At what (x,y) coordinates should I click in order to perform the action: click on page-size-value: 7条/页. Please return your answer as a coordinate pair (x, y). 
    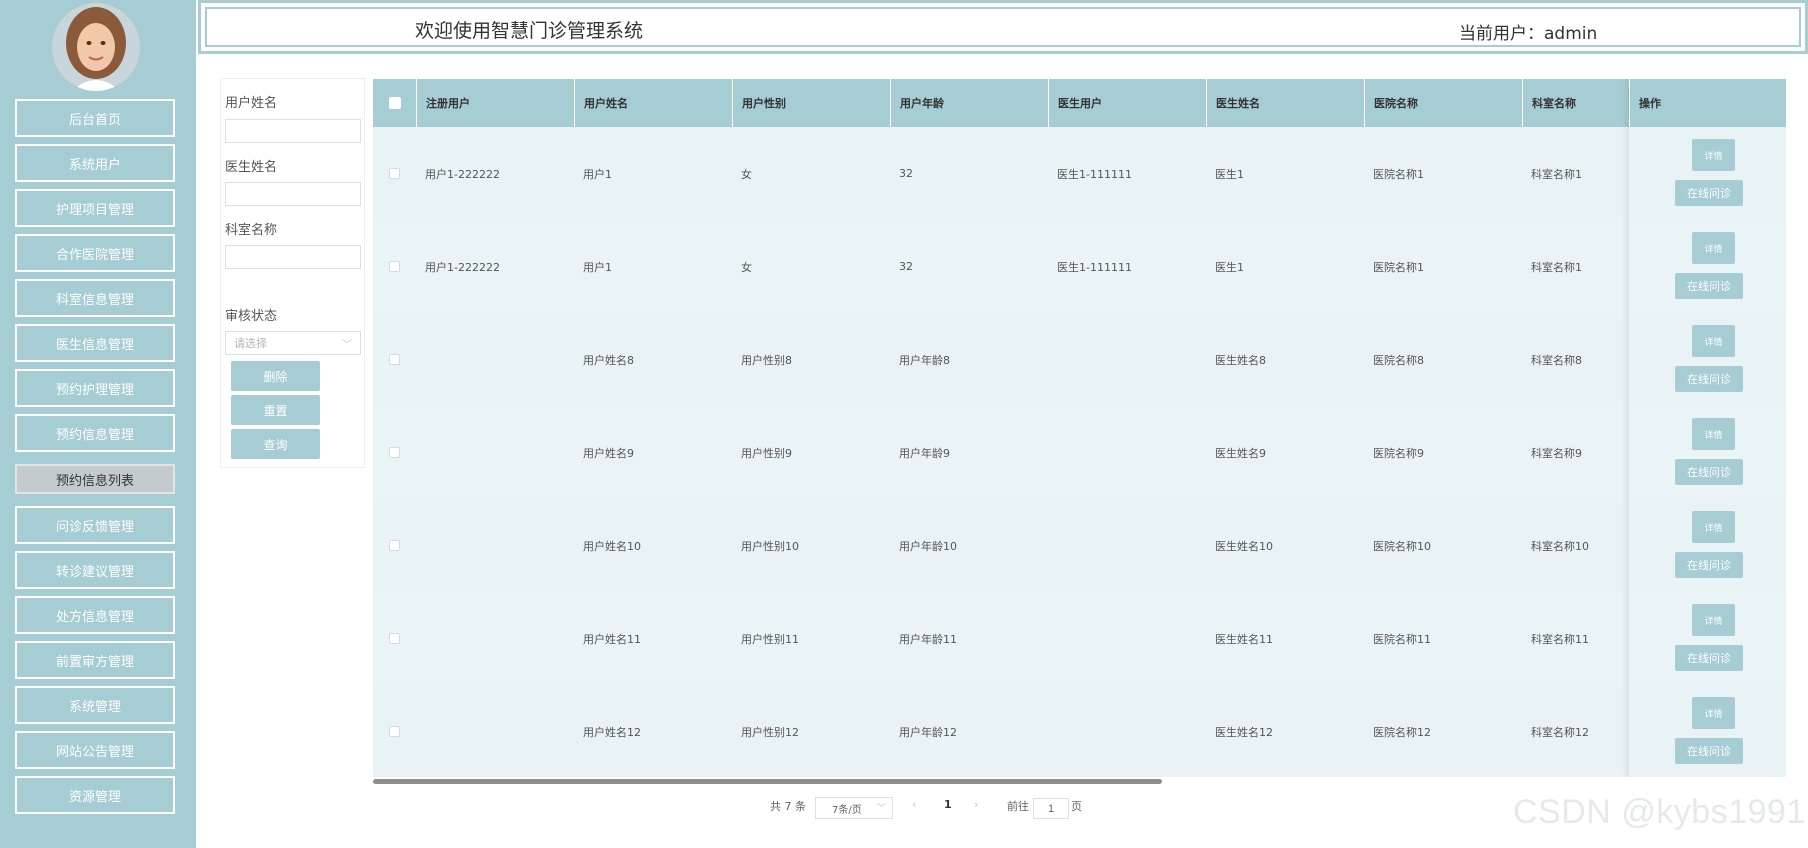
    Looking at the image, I should click on (847, 810).